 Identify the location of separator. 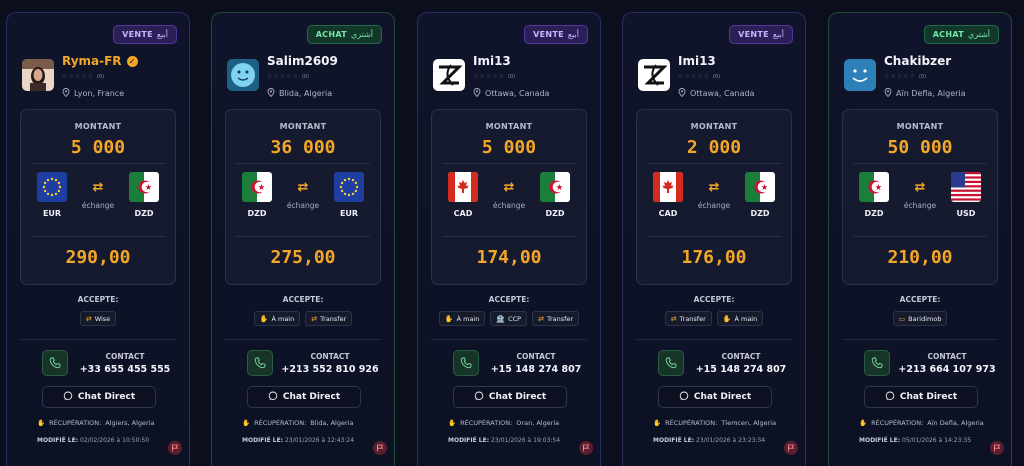
(303, 339).